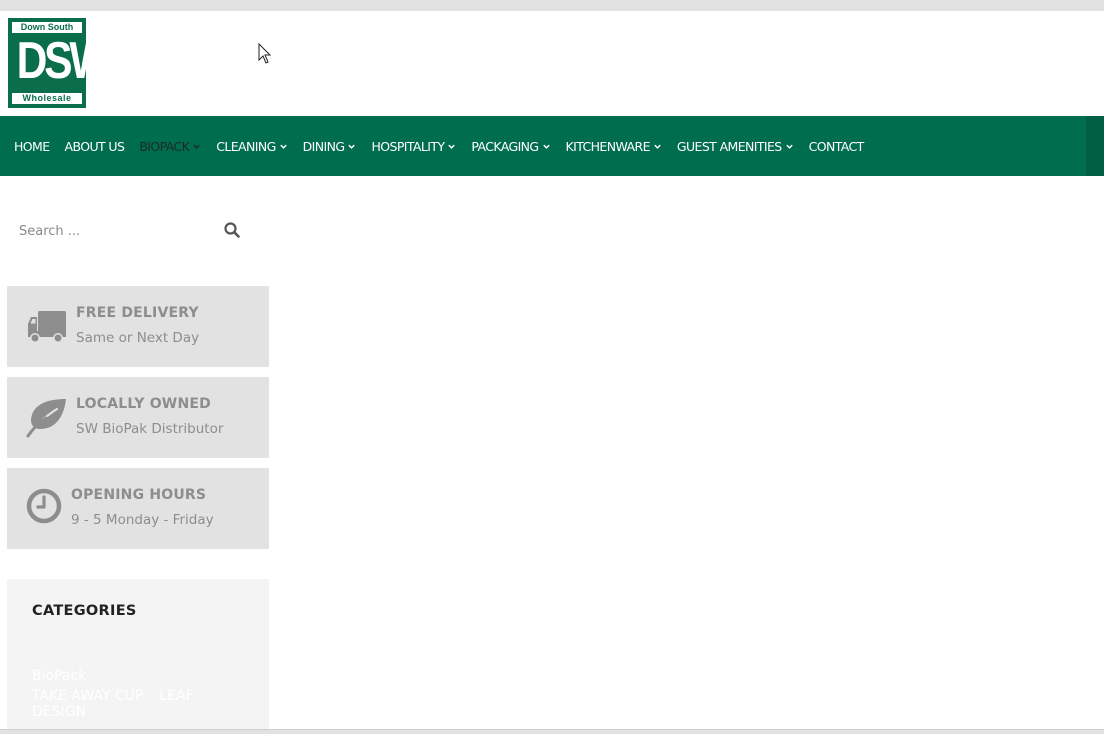  I want to click on leaf-icon, so click(46, 418).